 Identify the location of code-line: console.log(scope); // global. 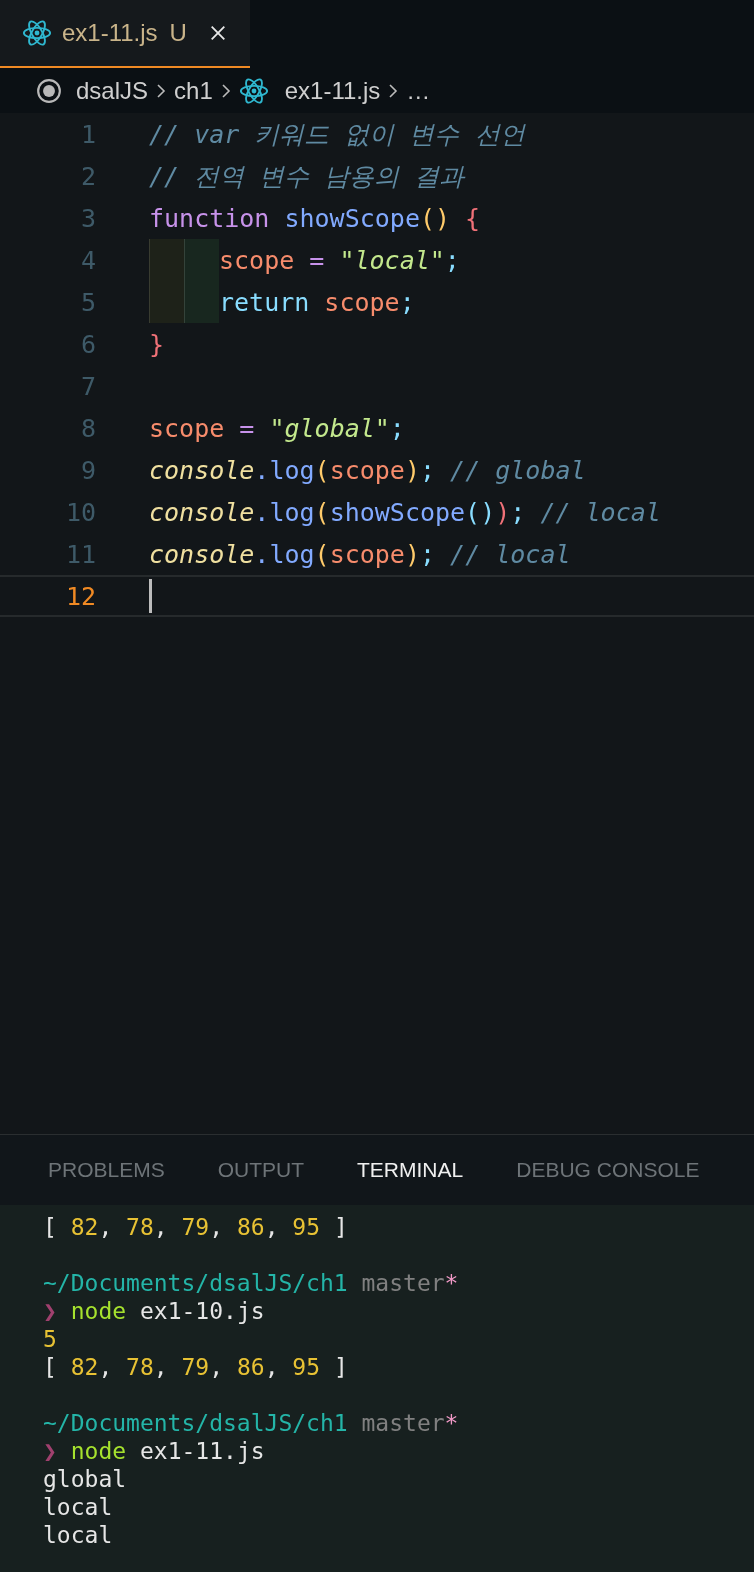
(367, 470).